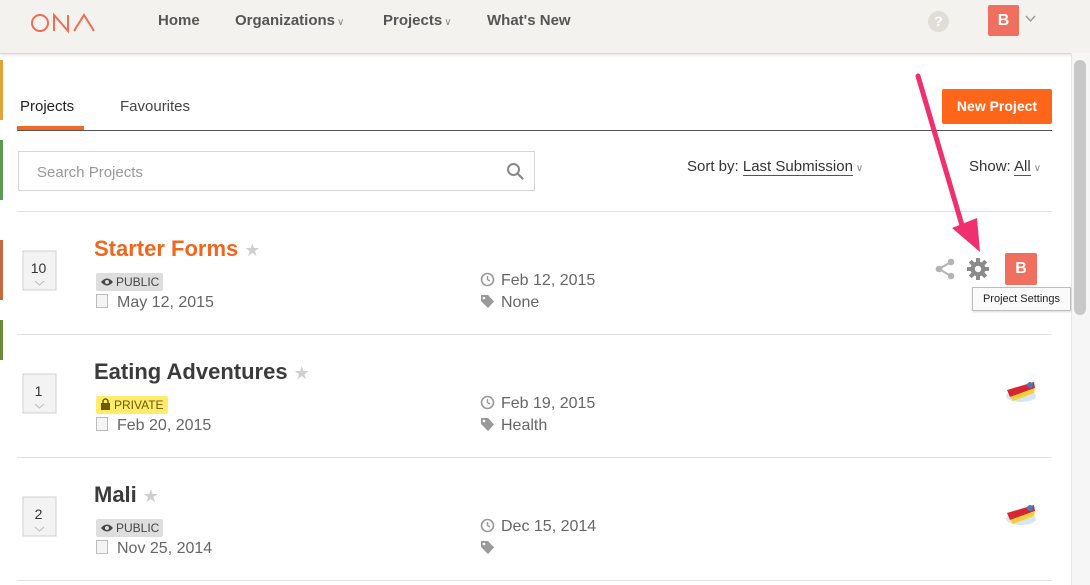  I want to click on sort-by-value: Last Submission, so click(797, 167).